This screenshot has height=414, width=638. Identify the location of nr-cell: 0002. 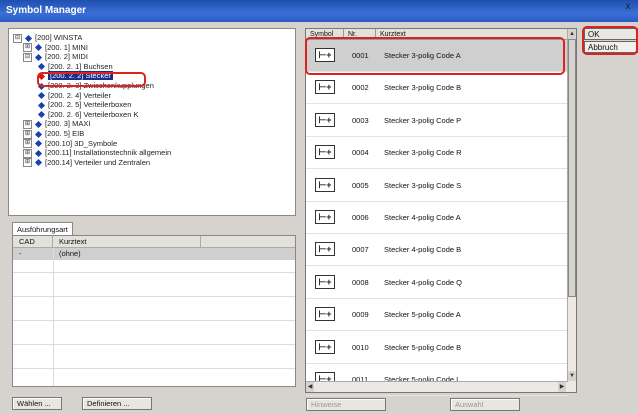
(360, 88).